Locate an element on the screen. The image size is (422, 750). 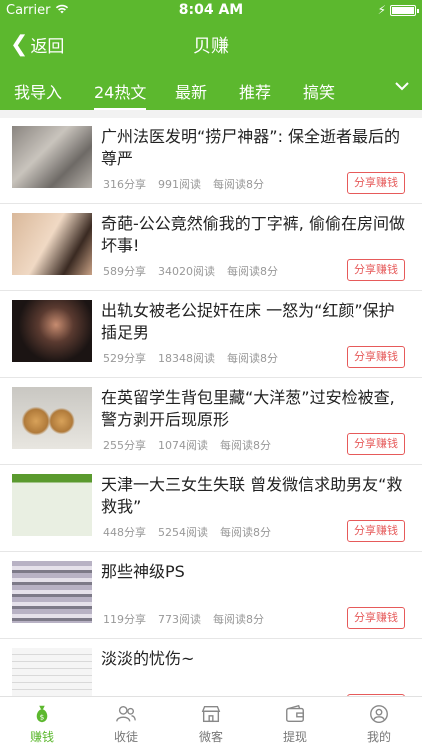
read-count: 34020阅读 is located at coordinates (186, 271).